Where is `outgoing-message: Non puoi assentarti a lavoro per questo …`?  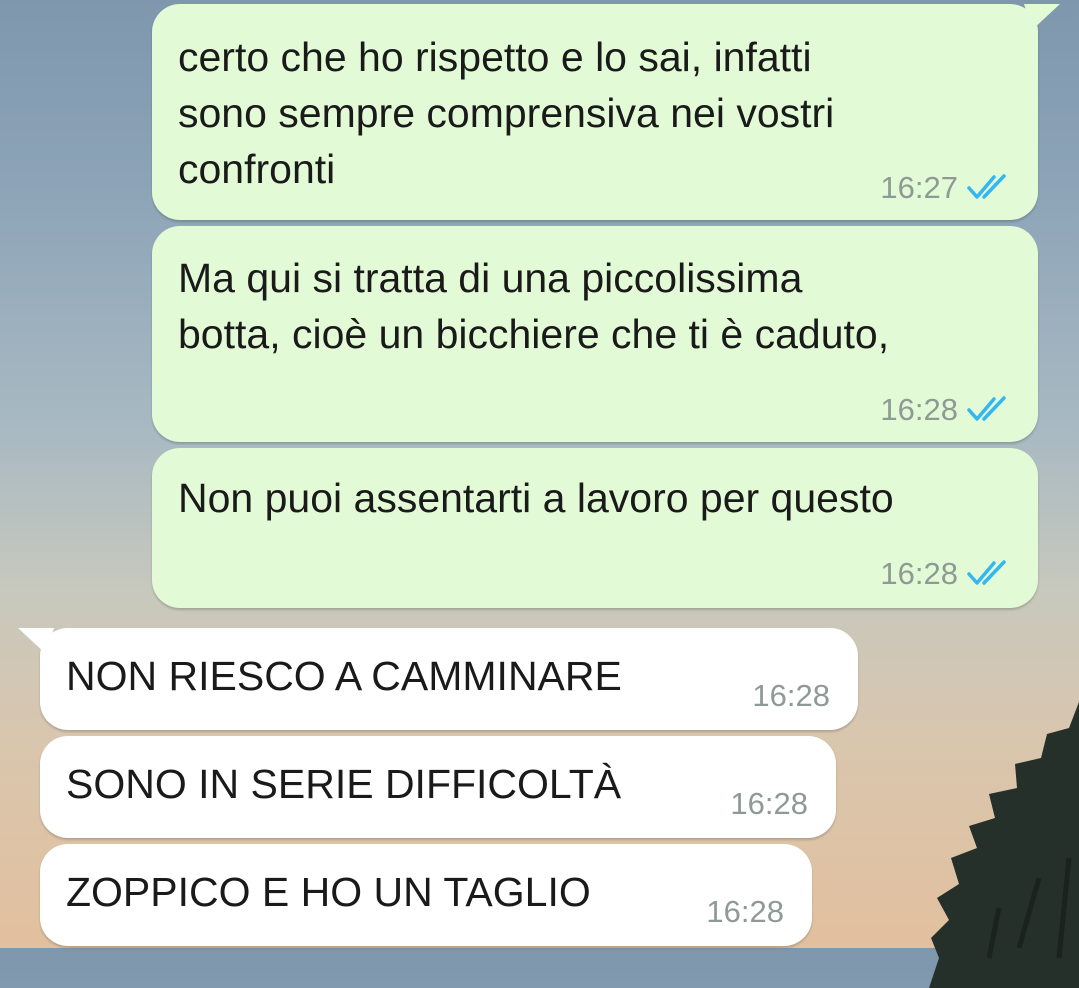
outgoing-message: Non puoi assentarti a lavoro per questo … is located at coordinates (595, 528).